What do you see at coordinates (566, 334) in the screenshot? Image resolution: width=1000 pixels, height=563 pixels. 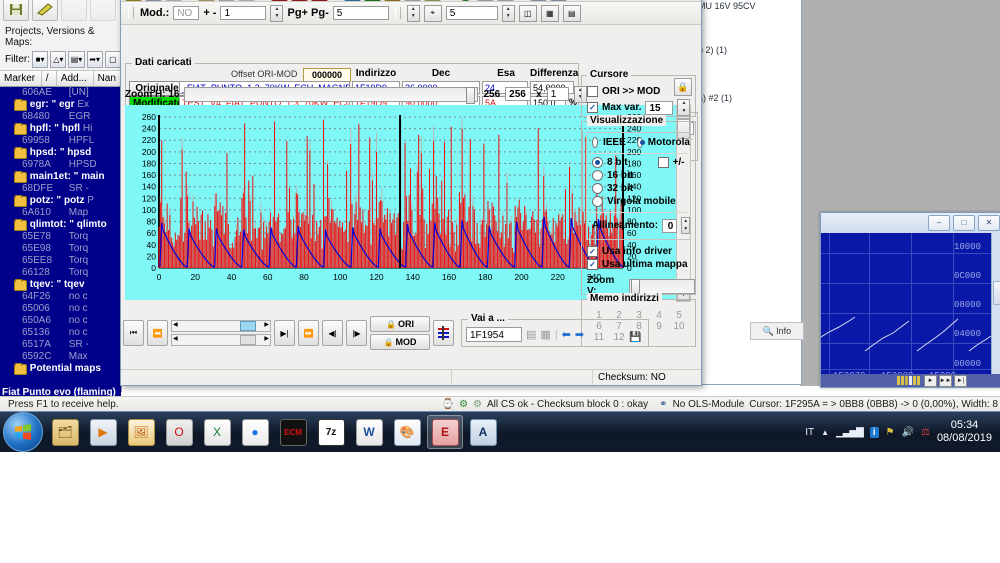 I see `goto-prev-marker-icon: ⬅` at bounding box center [566, 334].